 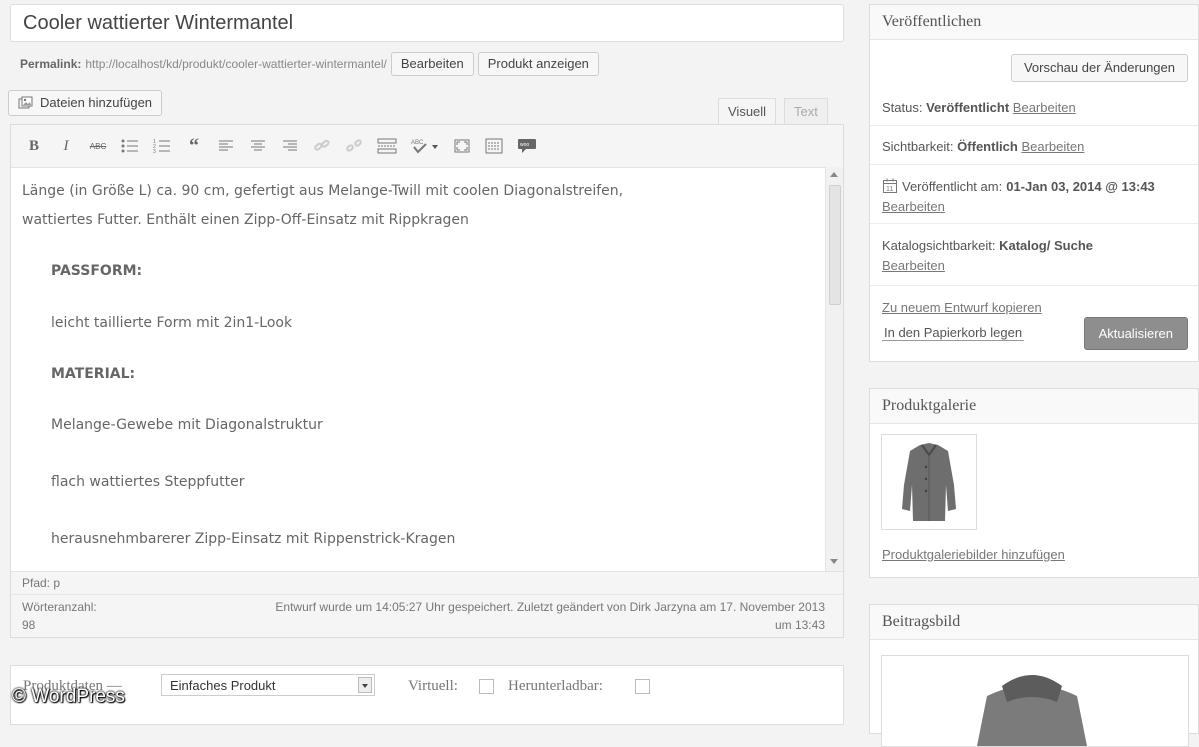 What do you see at coordinates (51, 64) in the screenshot?
I see `permalink-label: Permalink:` at bounding box center [51, 64].